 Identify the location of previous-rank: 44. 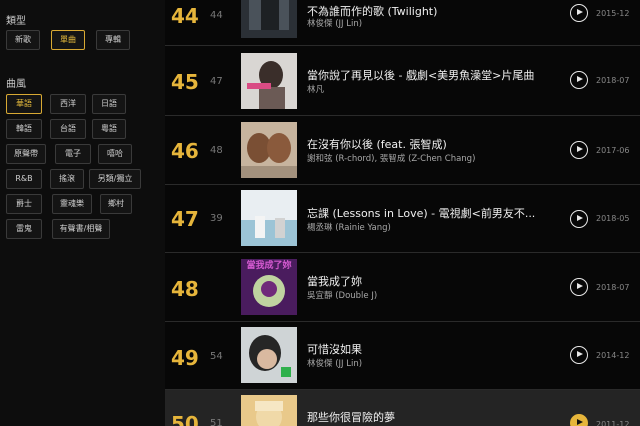
(216, 15).